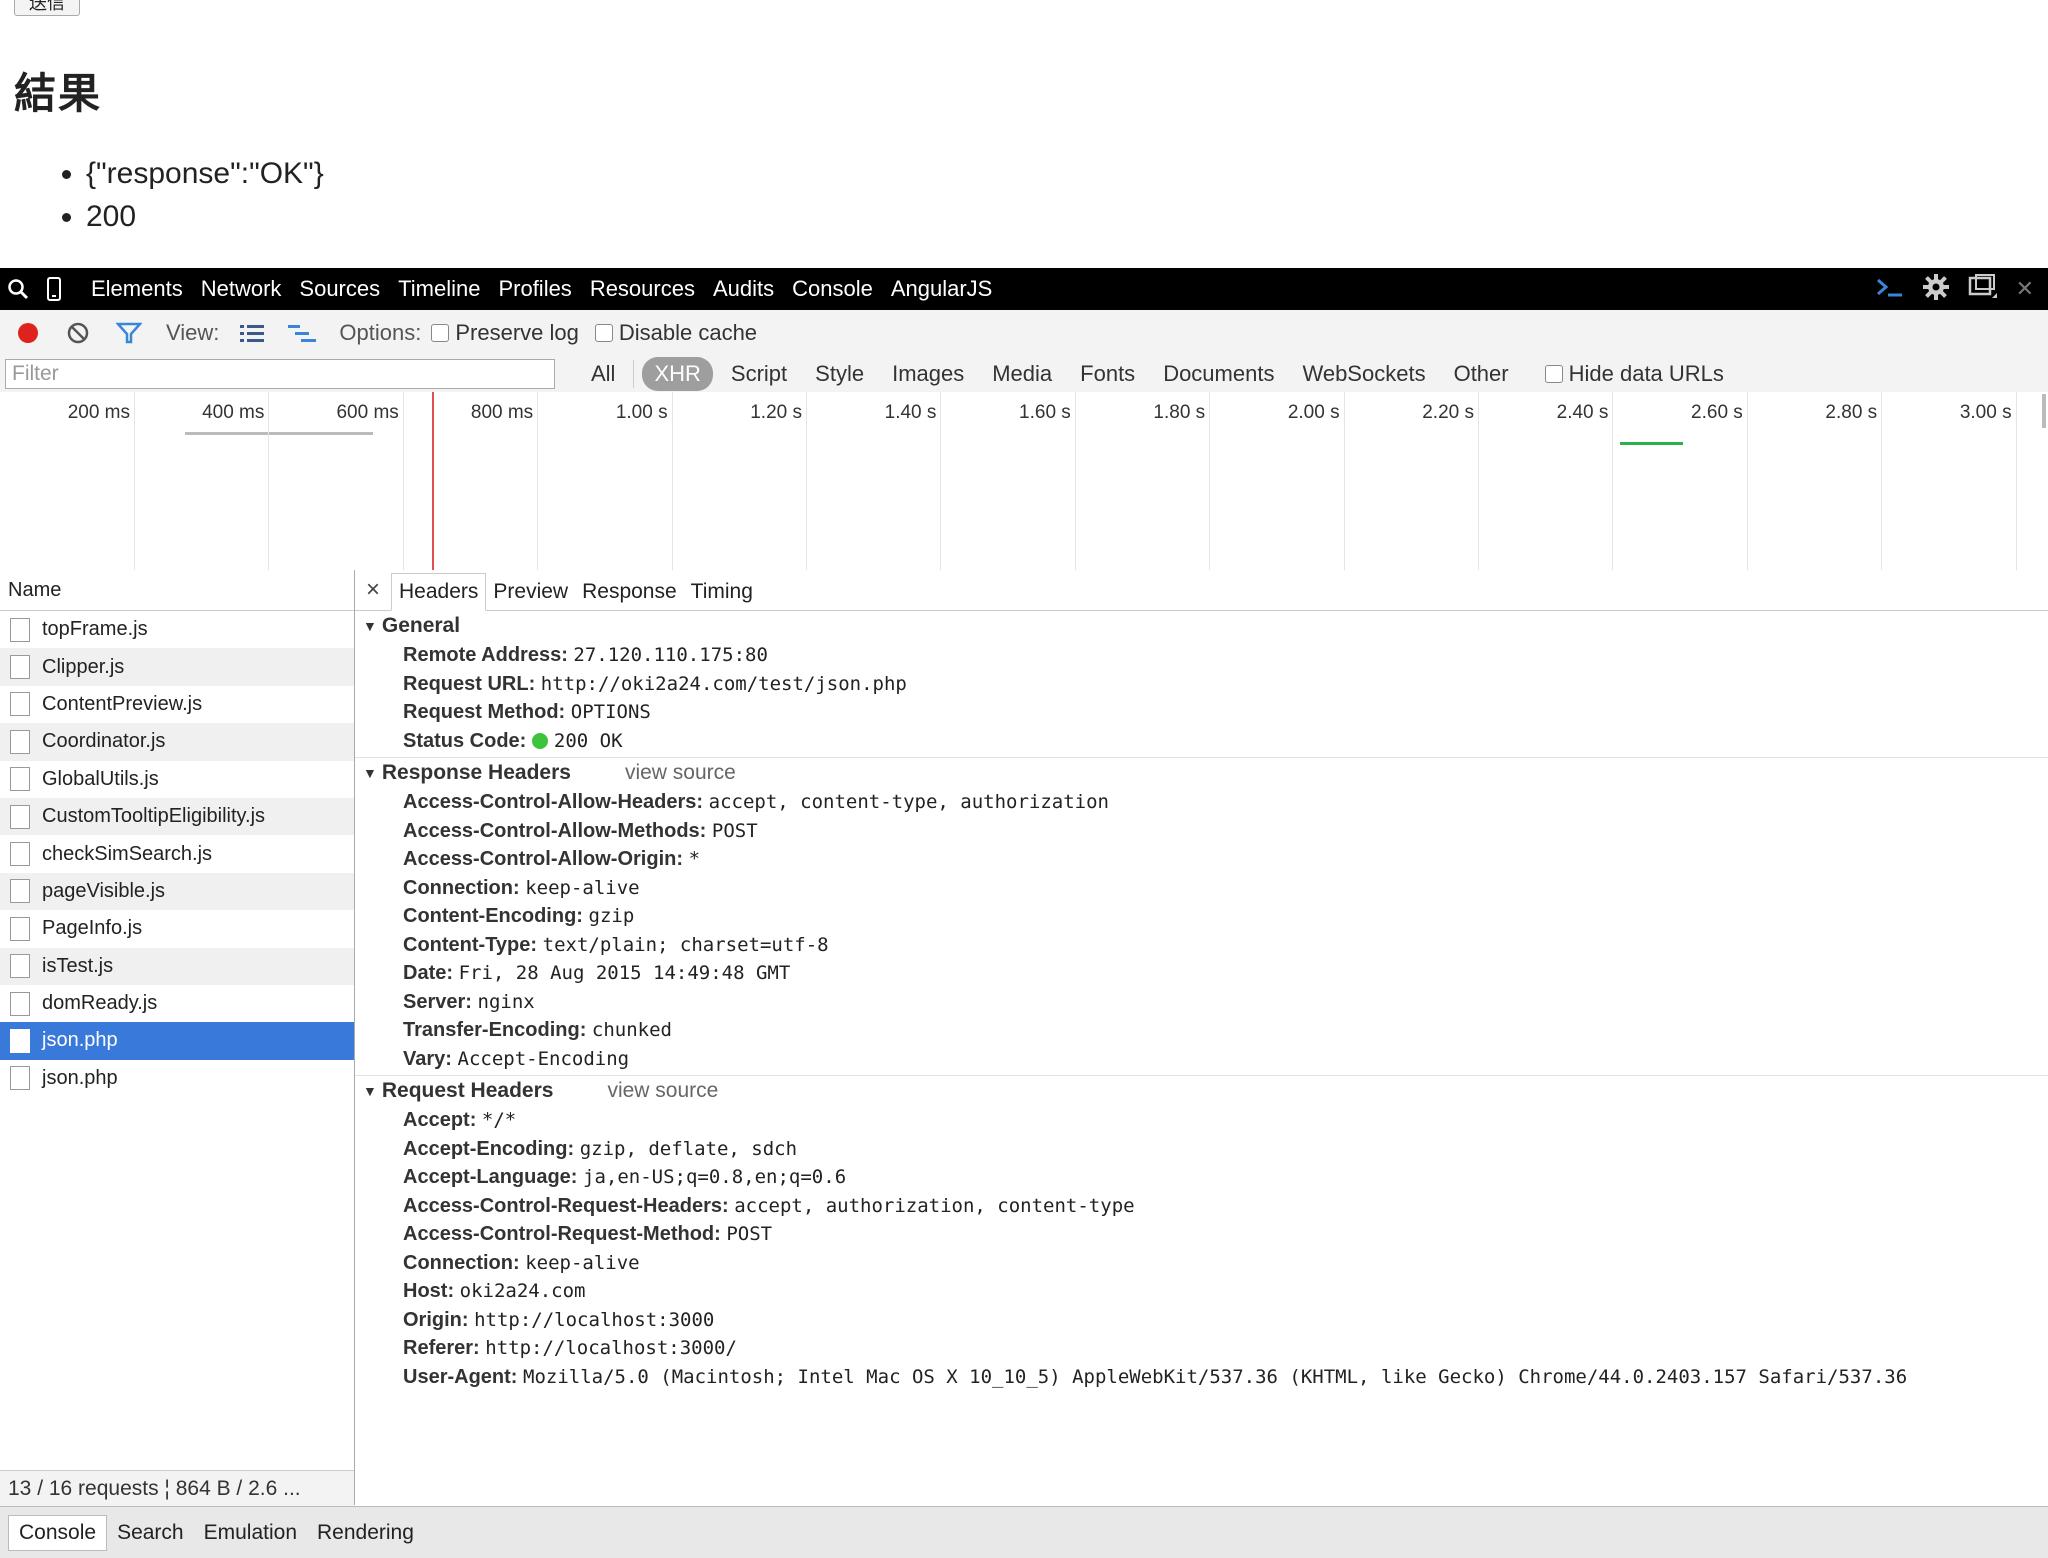 Image resolution: width=2048 pixels, height=1558 pixels. What do you see at coordinates (1313, 412) in the screenshot?
I see `timeline-tick-label: 2.00 s` at bounding box center [1313, 412].